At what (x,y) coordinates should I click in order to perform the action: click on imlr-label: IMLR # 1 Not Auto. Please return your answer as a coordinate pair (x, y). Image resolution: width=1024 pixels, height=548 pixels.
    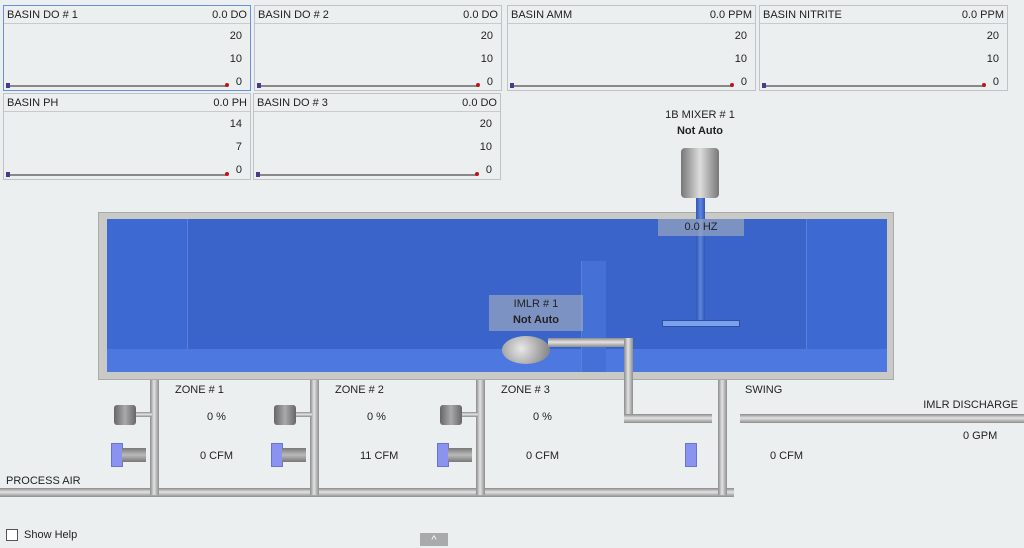
    Looking at the image, I should click on (536, 313).